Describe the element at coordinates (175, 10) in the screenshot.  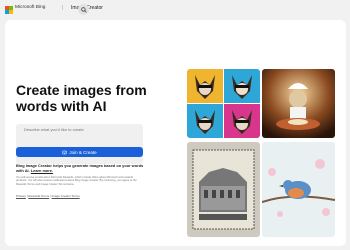
I see `top-bar: Microsoft Bing | Image Creator` at that location.